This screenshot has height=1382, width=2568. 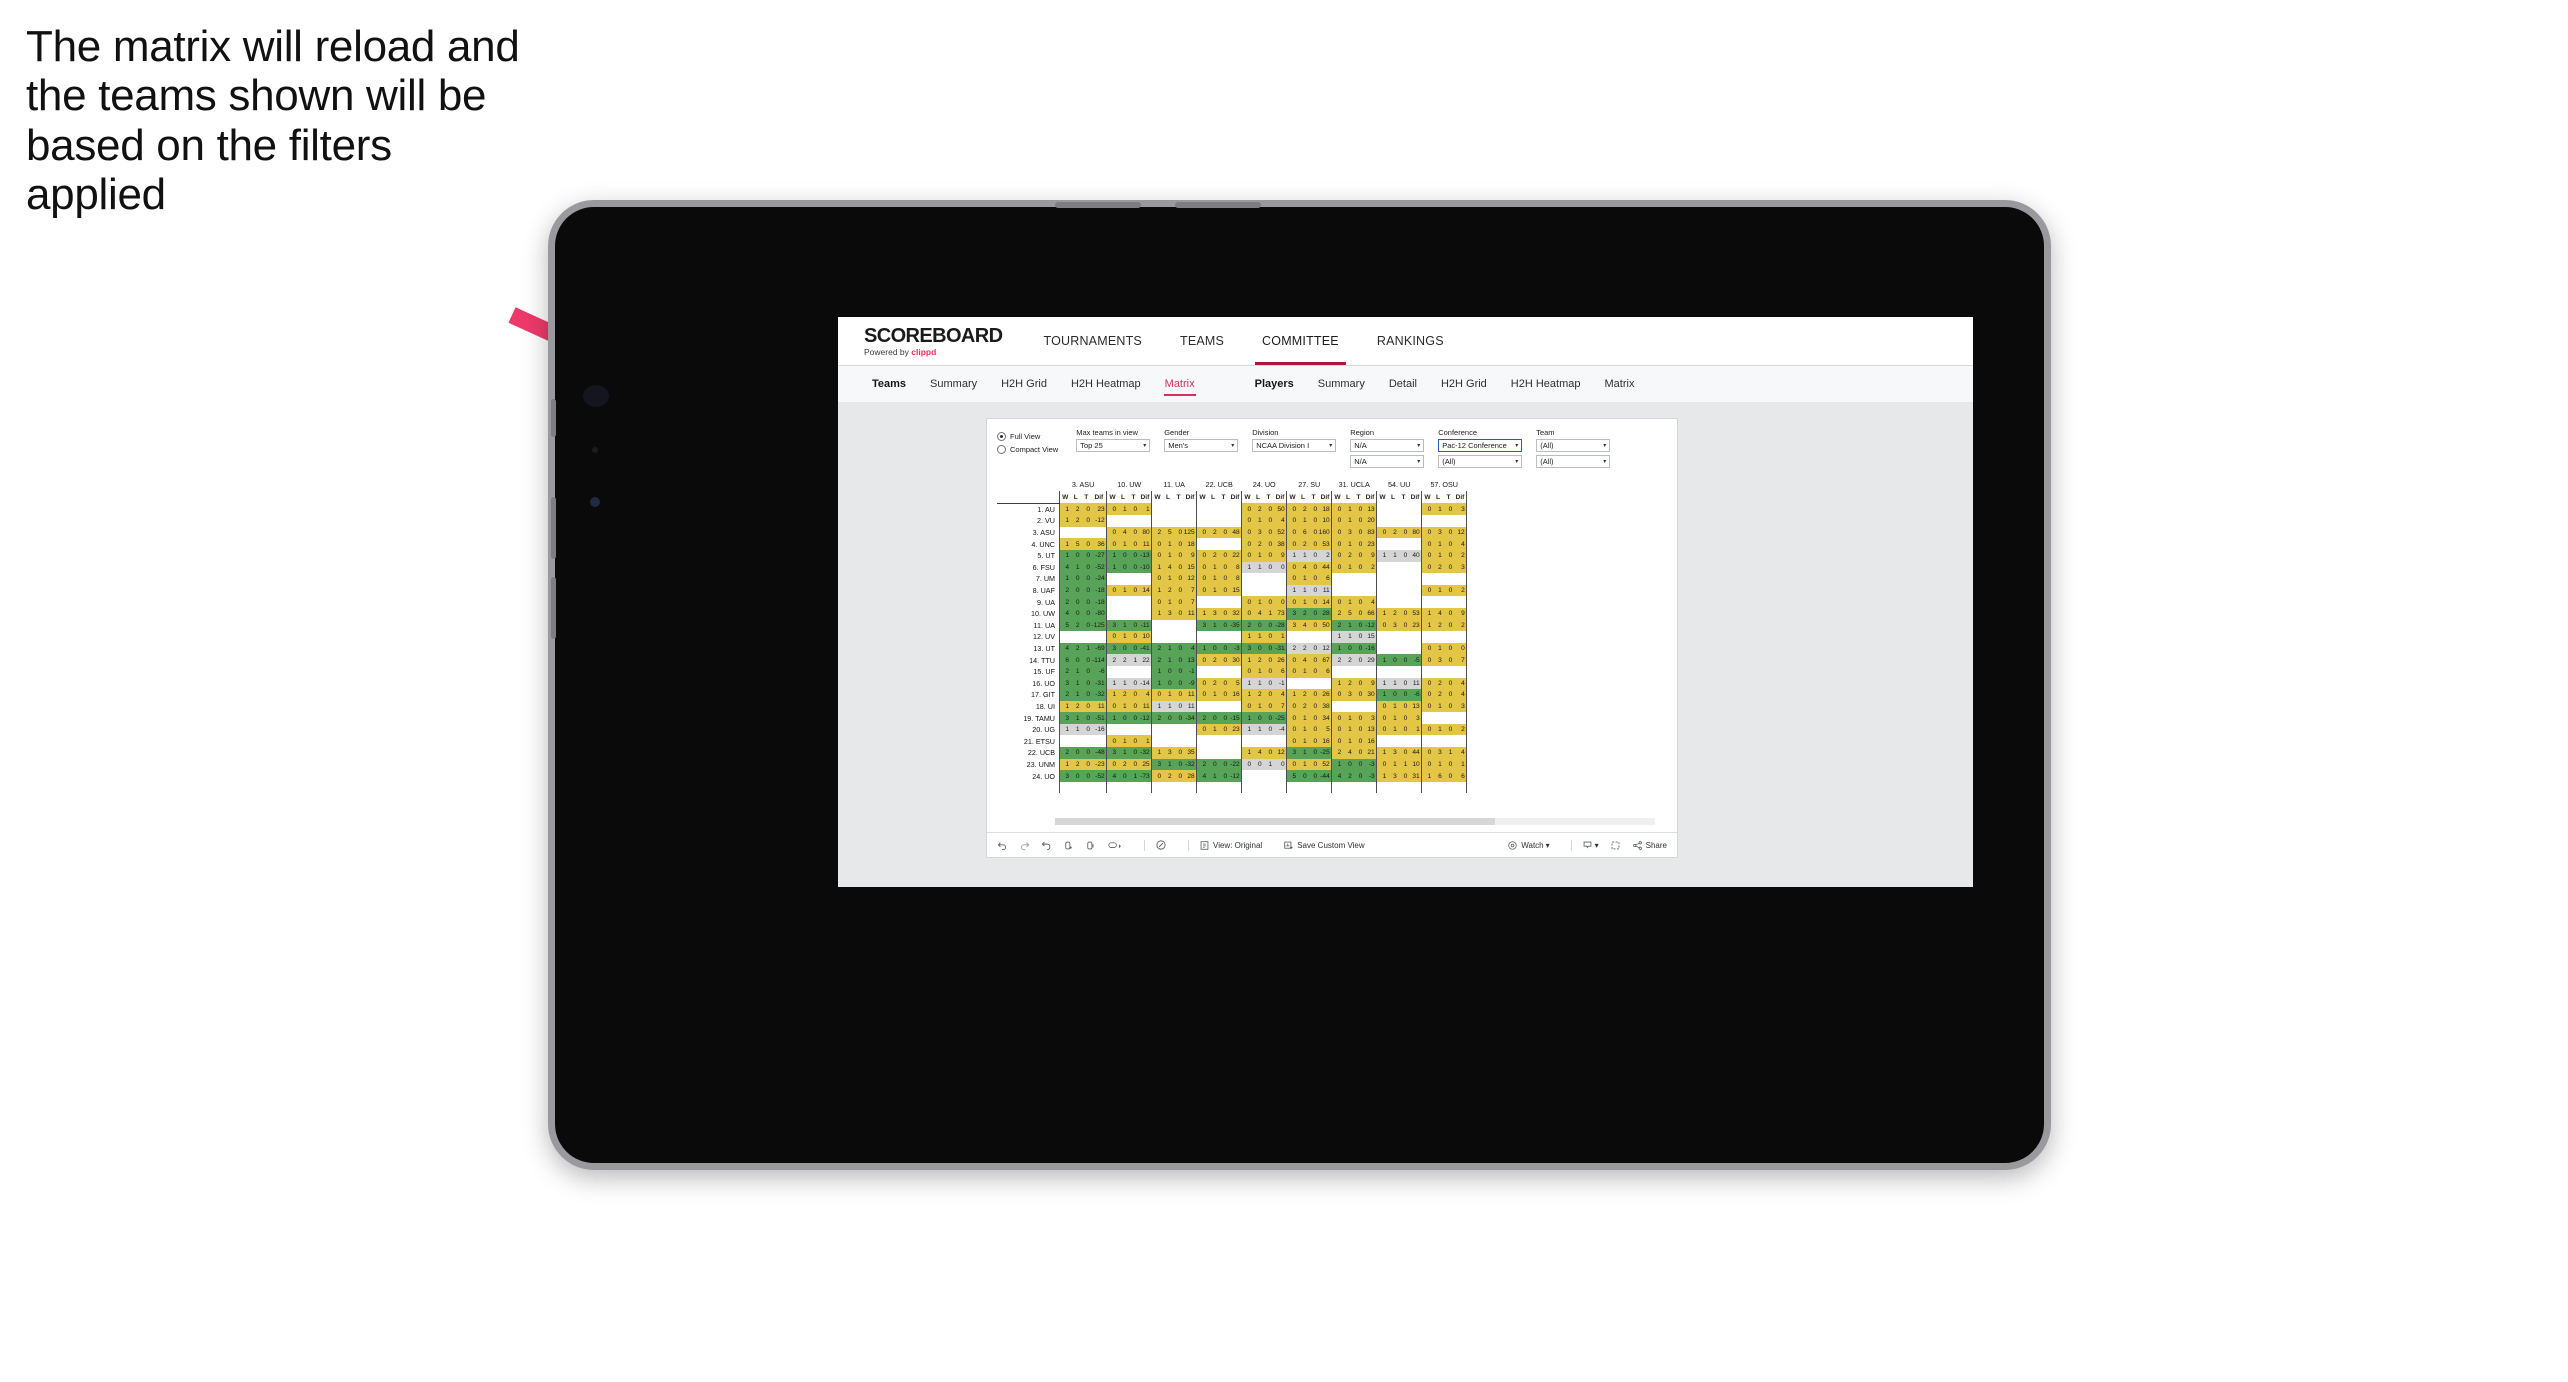 What do you see at coordinates (1028, 637) in the screenshot?
I see `matrix-row-label: 12. UV` at bounding box center [1028, 637].